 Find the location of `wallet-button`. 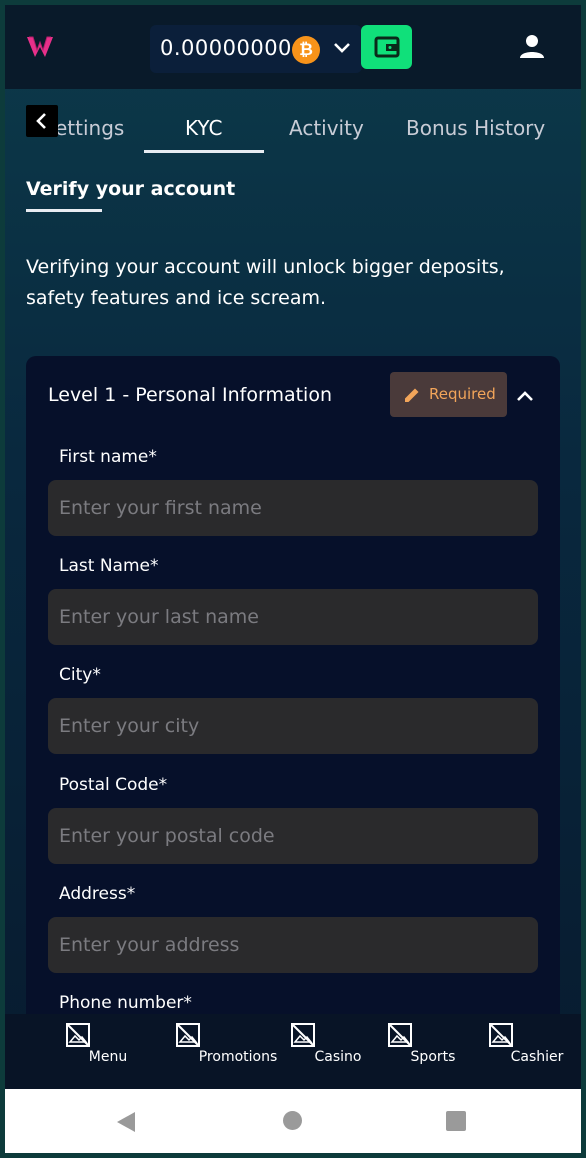

wallet-button is located at coordinates (386, 47).